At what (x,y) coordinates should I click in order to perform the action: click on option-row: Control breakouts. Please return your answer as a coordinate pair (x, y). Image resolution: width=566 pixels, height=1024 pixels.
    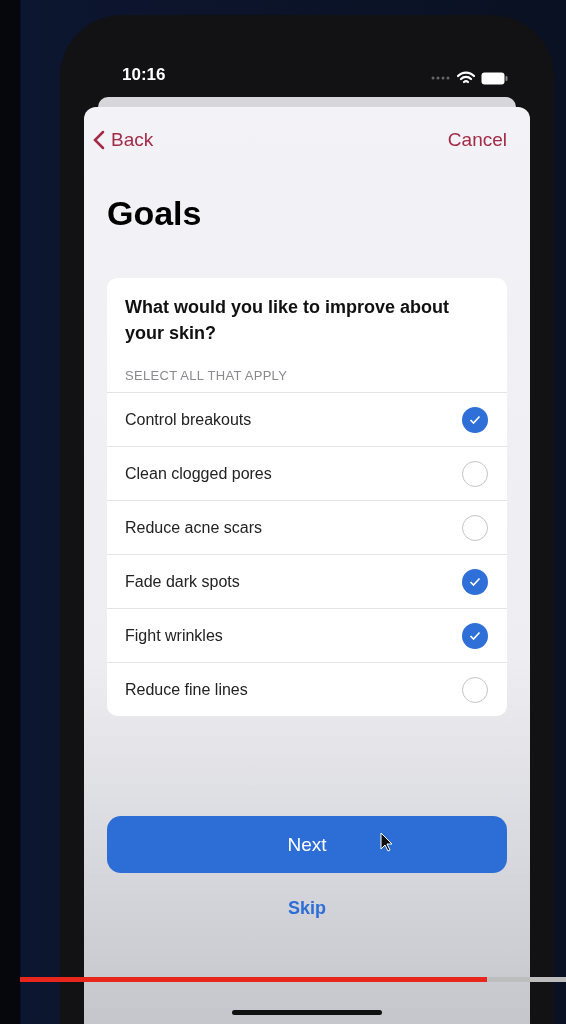
    Looking at the image, I should click on (307, 419).